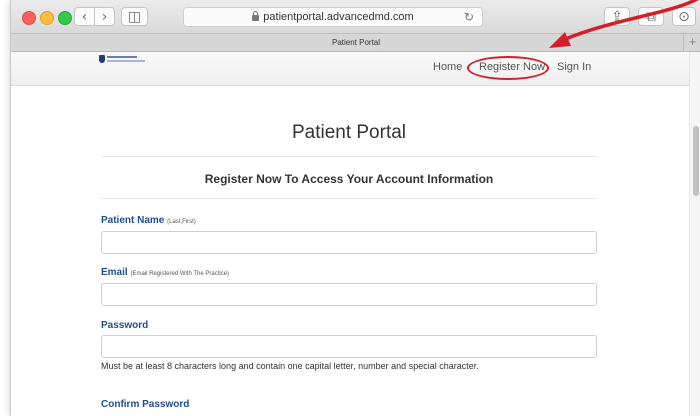  I want to click on nav-signin-link: Sign In, so click(574, 67).